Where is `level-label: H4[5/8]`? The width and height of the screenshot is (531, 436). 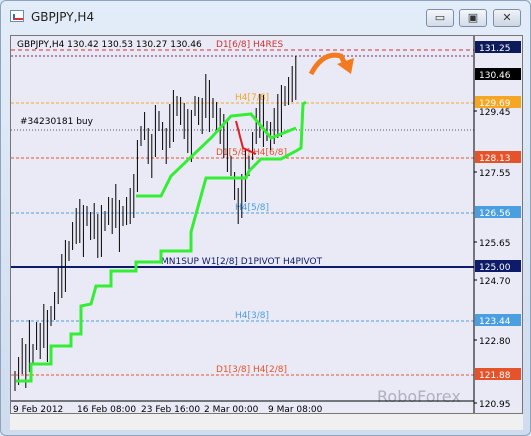 level-label: H4[5/8] is located at coordinates (252, 208).